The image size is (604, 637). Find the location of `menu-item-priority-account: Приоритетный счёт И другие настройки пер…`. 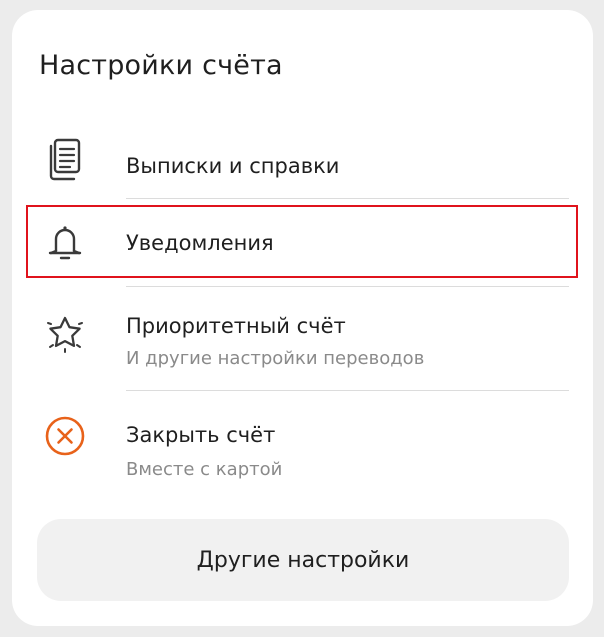

menu-item-priority-account: Приоритетный счёт И другие настройки пер… is located at coordinates (302, 344).